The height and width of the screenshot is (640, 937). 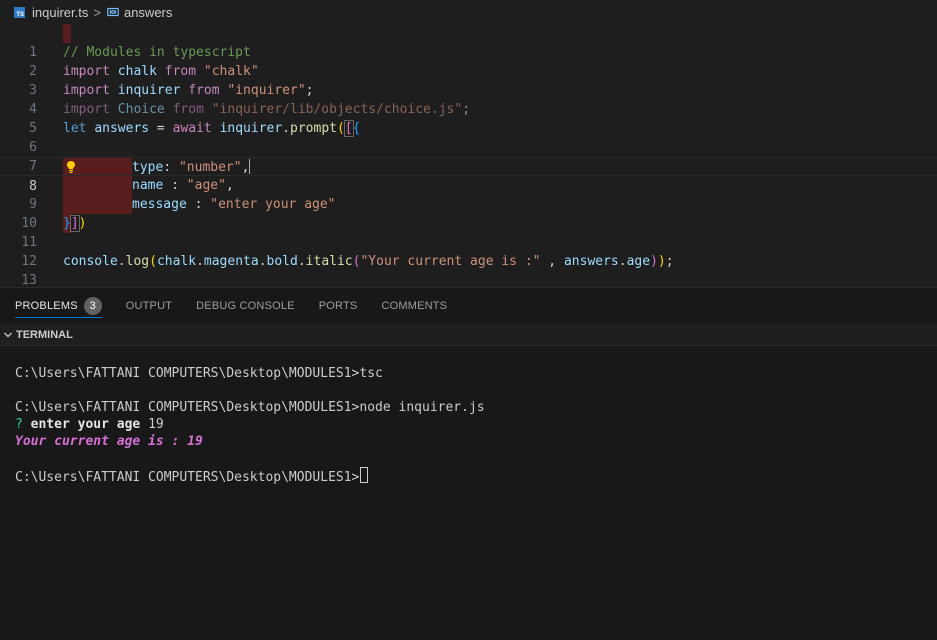 What do you see at coordinates (313, 128) in the screenshot?
I see `code-token: prompt` at bounding box center [313, 128].